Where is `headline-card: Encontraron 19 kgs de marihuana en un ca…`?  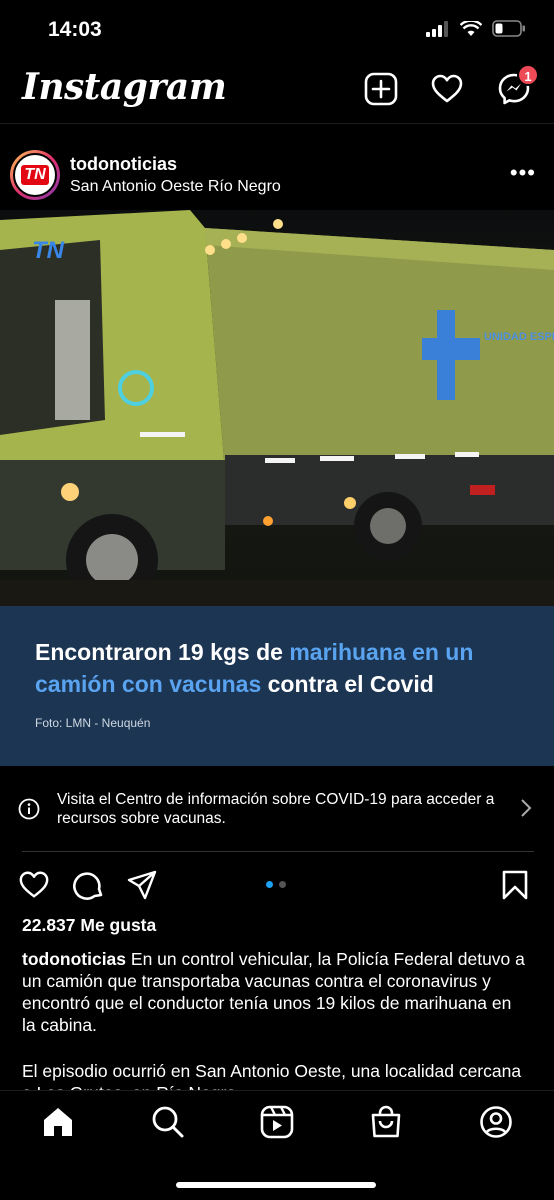
headline-card: Encontraron 19 kgs de marihuana en un ca… is located at coordinates (277, 686).